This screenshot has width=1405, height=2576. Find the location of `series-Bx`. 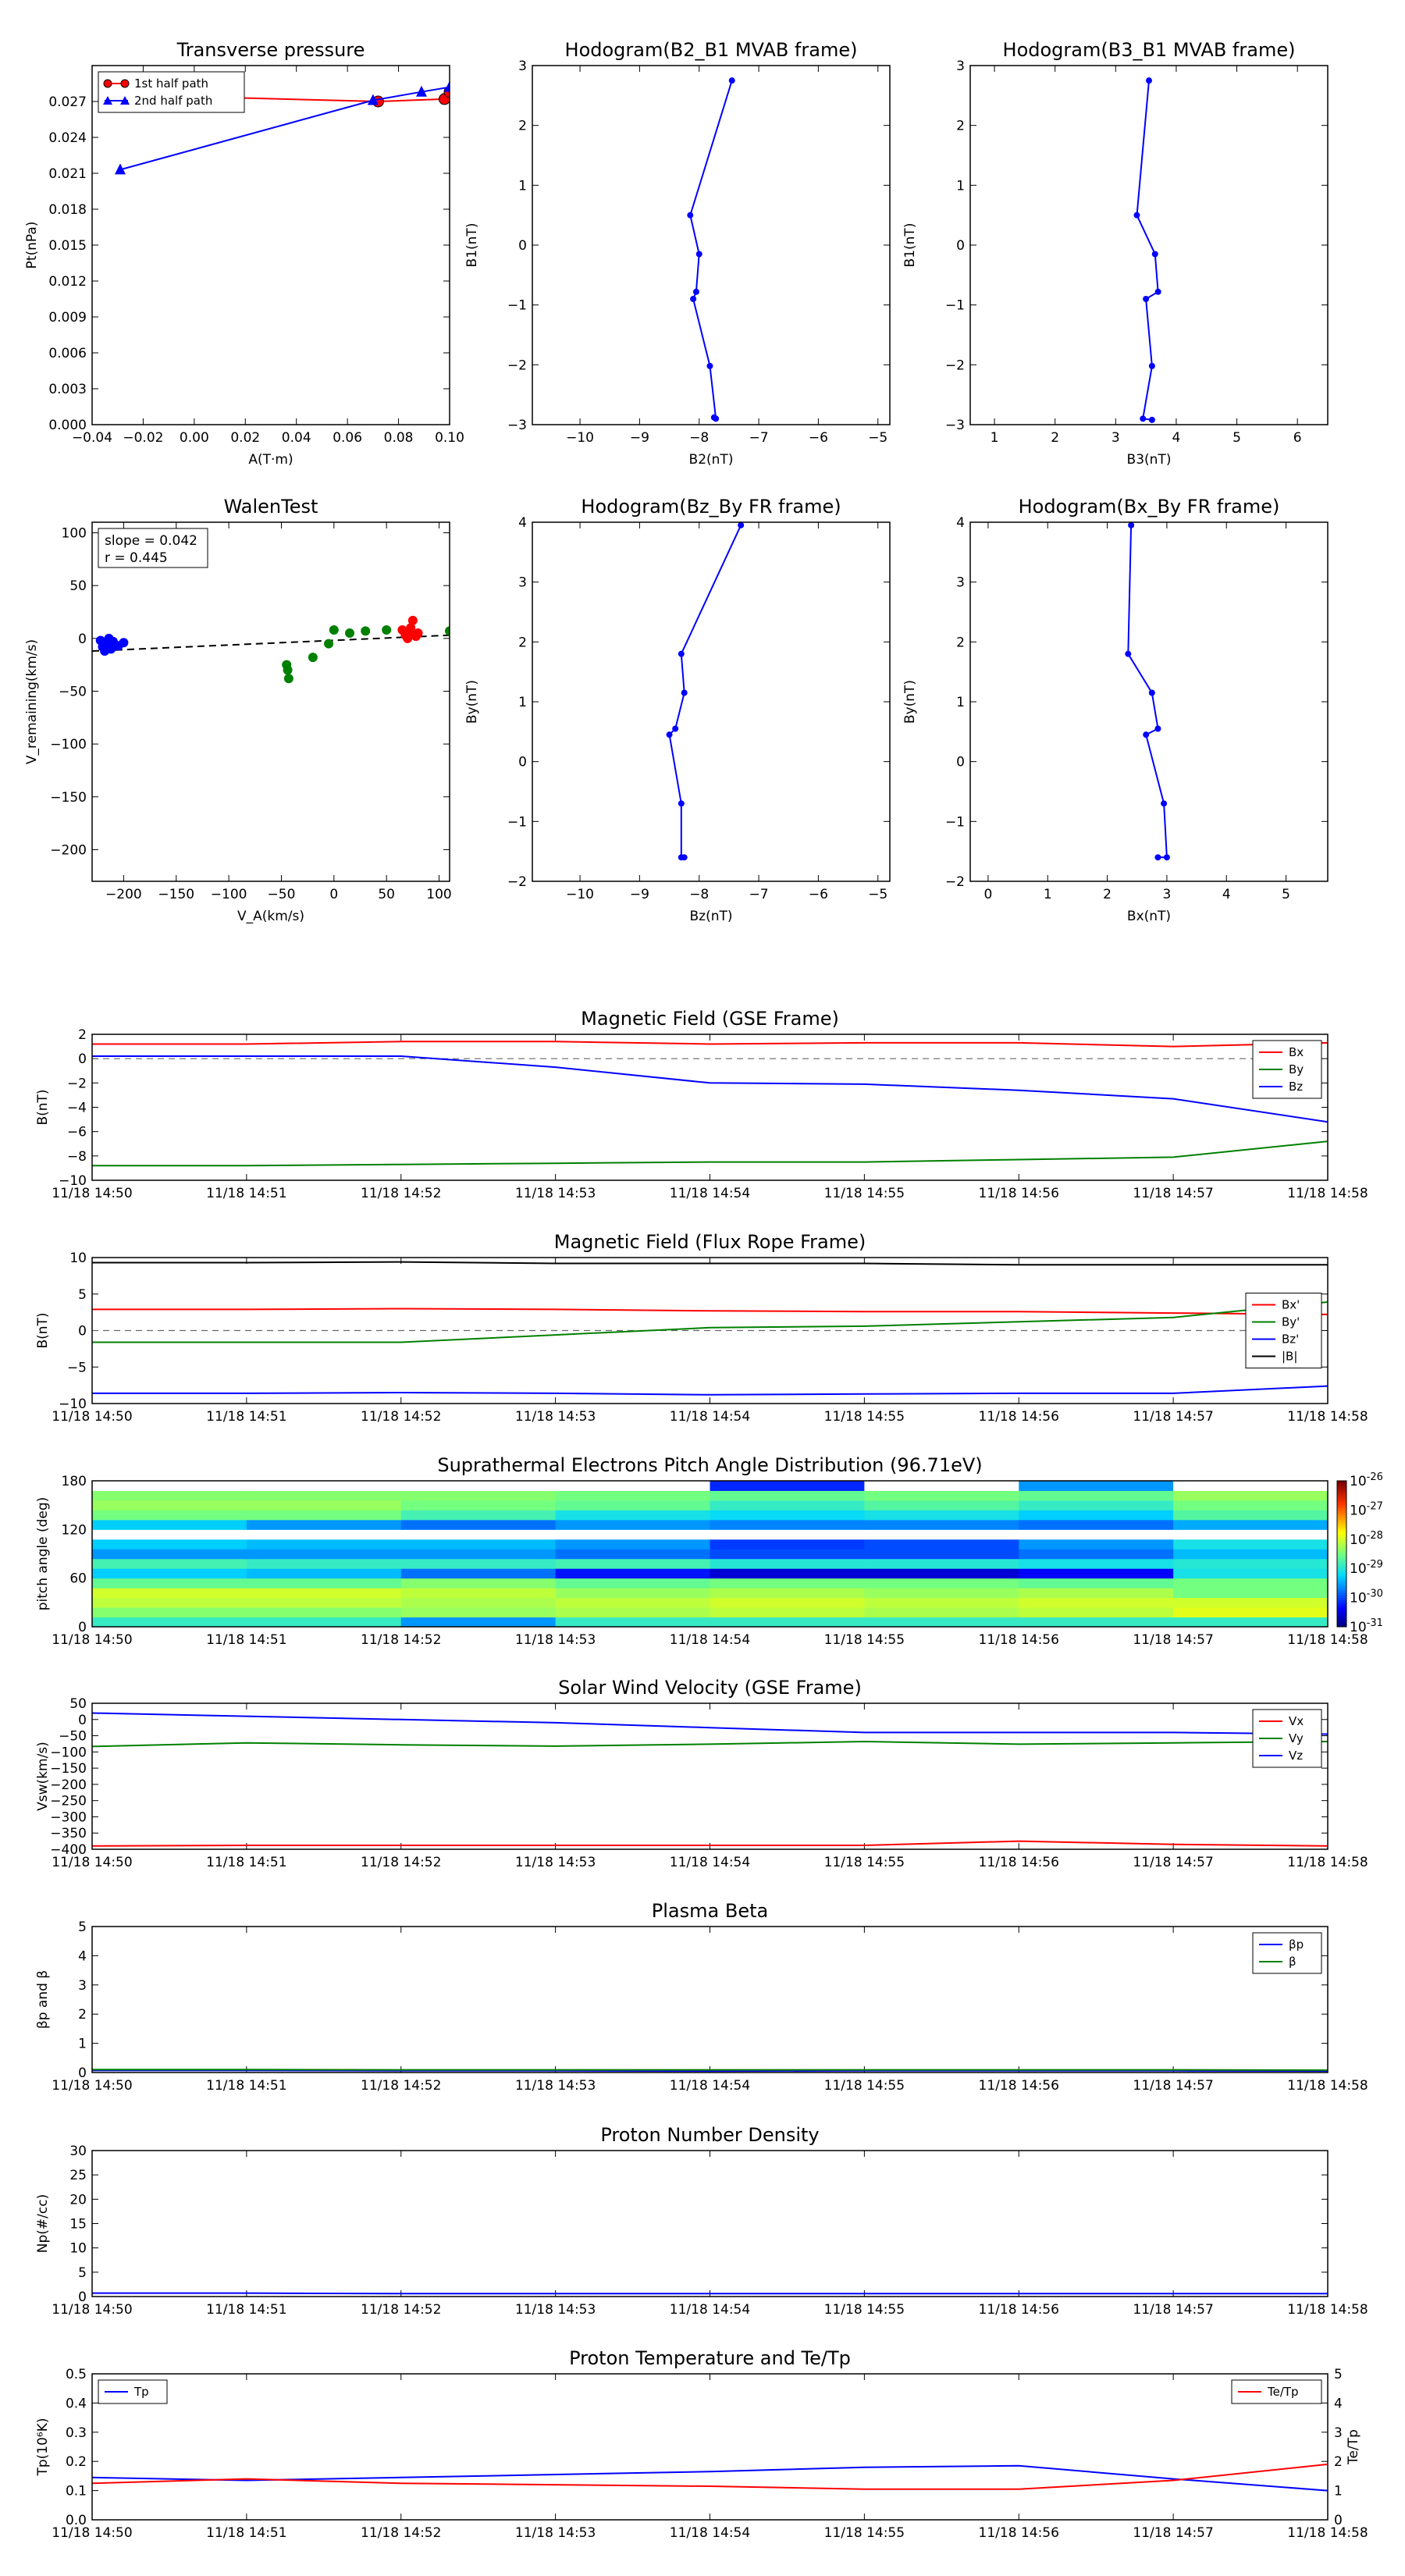

series-Bx is located at coordinates (710, 1044).